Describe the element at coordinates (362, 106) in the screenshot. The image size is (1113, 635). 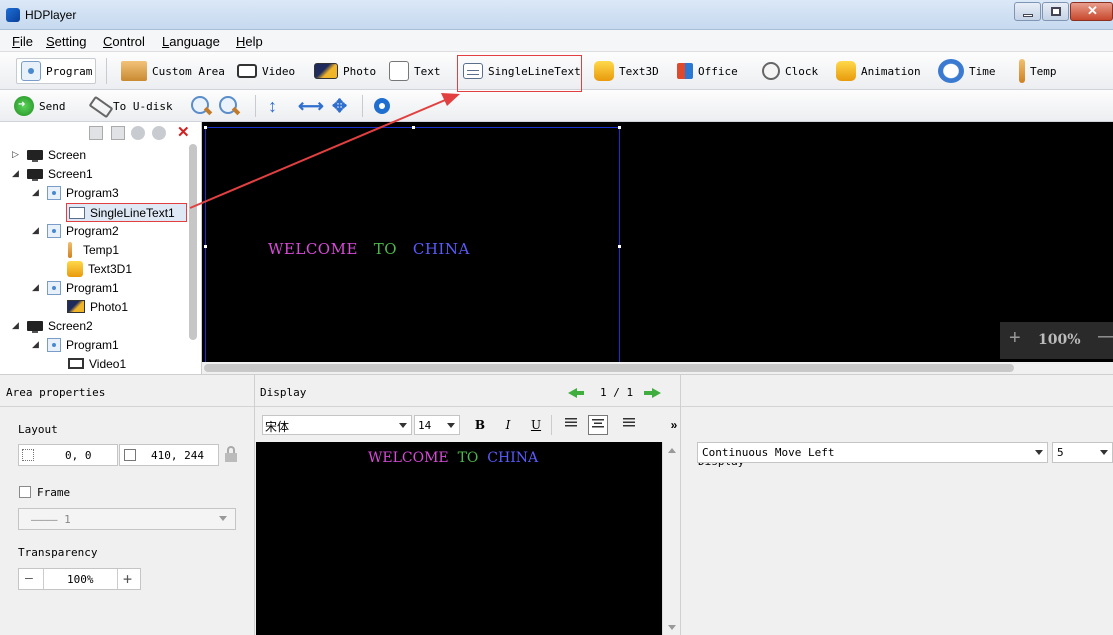
I see `toolbar-separator` at that location.